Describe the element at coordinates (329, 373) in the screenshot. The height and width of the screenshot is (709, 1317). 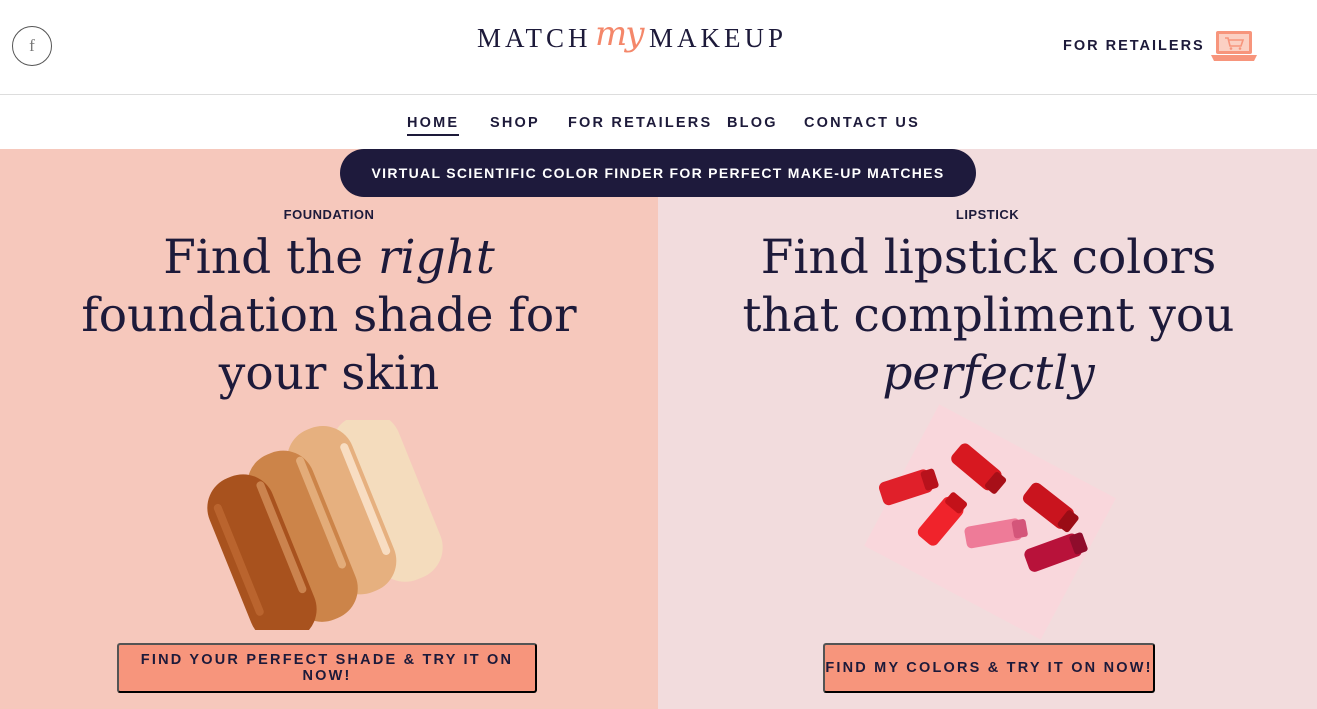
I see `foundation-headline-line3: your skin` at that location.